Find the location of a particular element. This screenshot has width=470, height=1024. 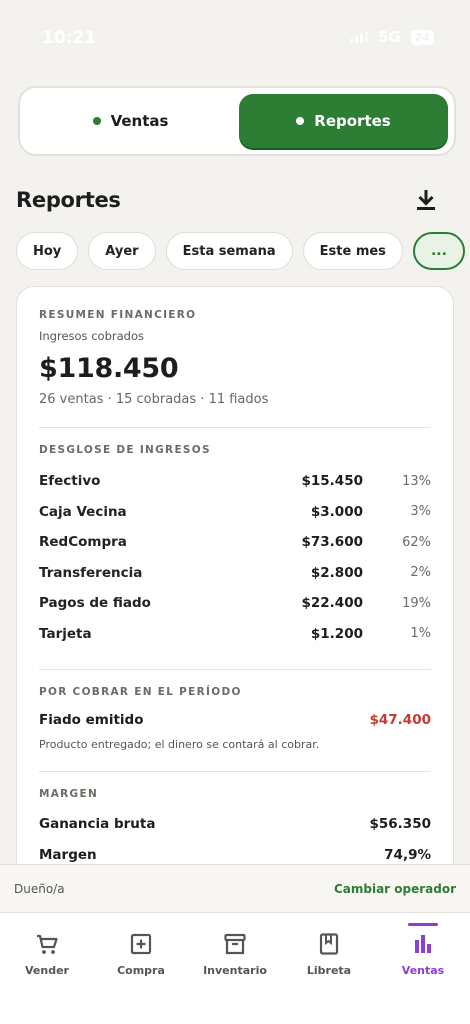

margen-label: MARGEN is located at coordinates (69, 794).